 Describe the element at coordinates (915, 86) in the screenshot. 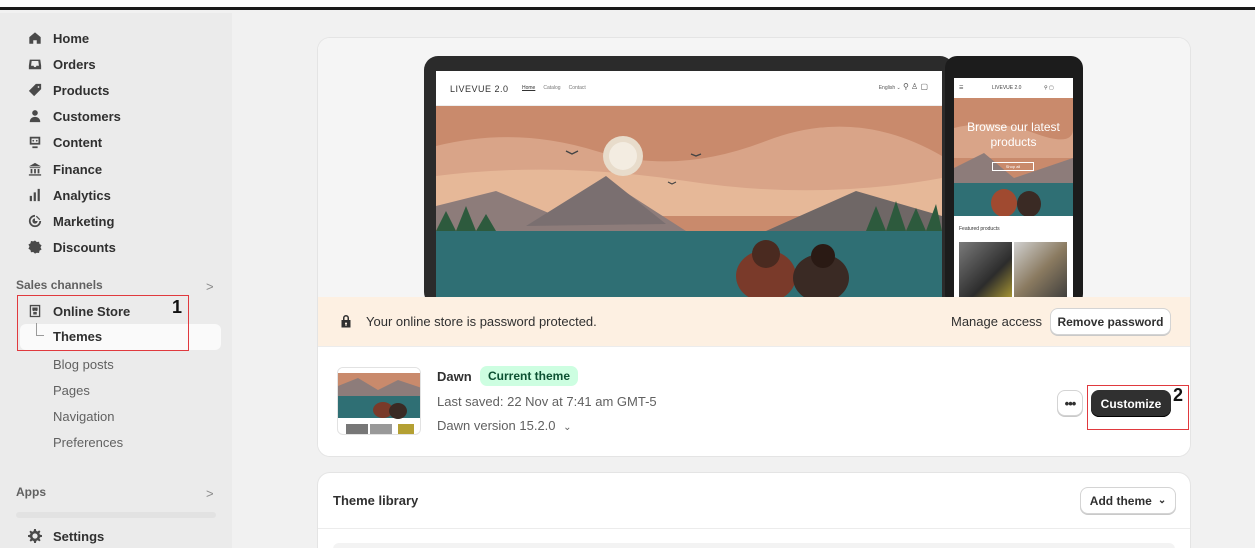

I see `preview-account-icon: ♙` at that location.